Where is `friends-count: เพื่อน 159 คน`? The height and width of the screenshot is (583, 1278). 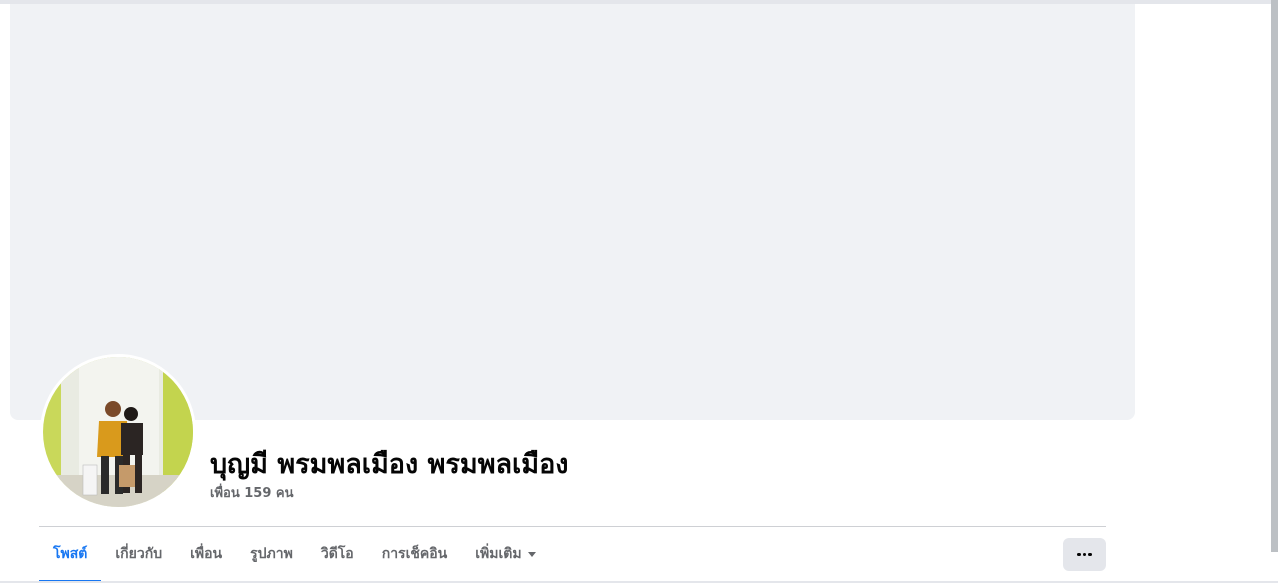
friends-count: เพื่อน 159 คน is located at coordinates (251, 492).